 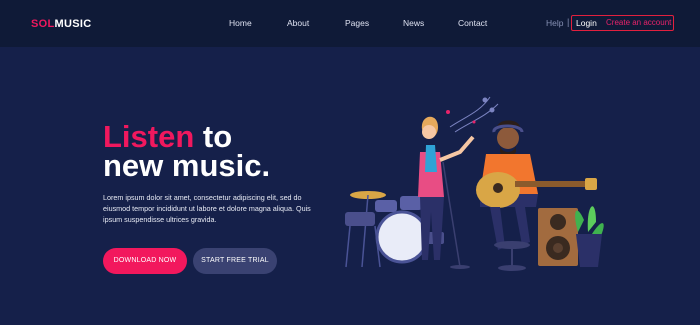 I want to click on nav-about: About, so click(x=298, y=23).